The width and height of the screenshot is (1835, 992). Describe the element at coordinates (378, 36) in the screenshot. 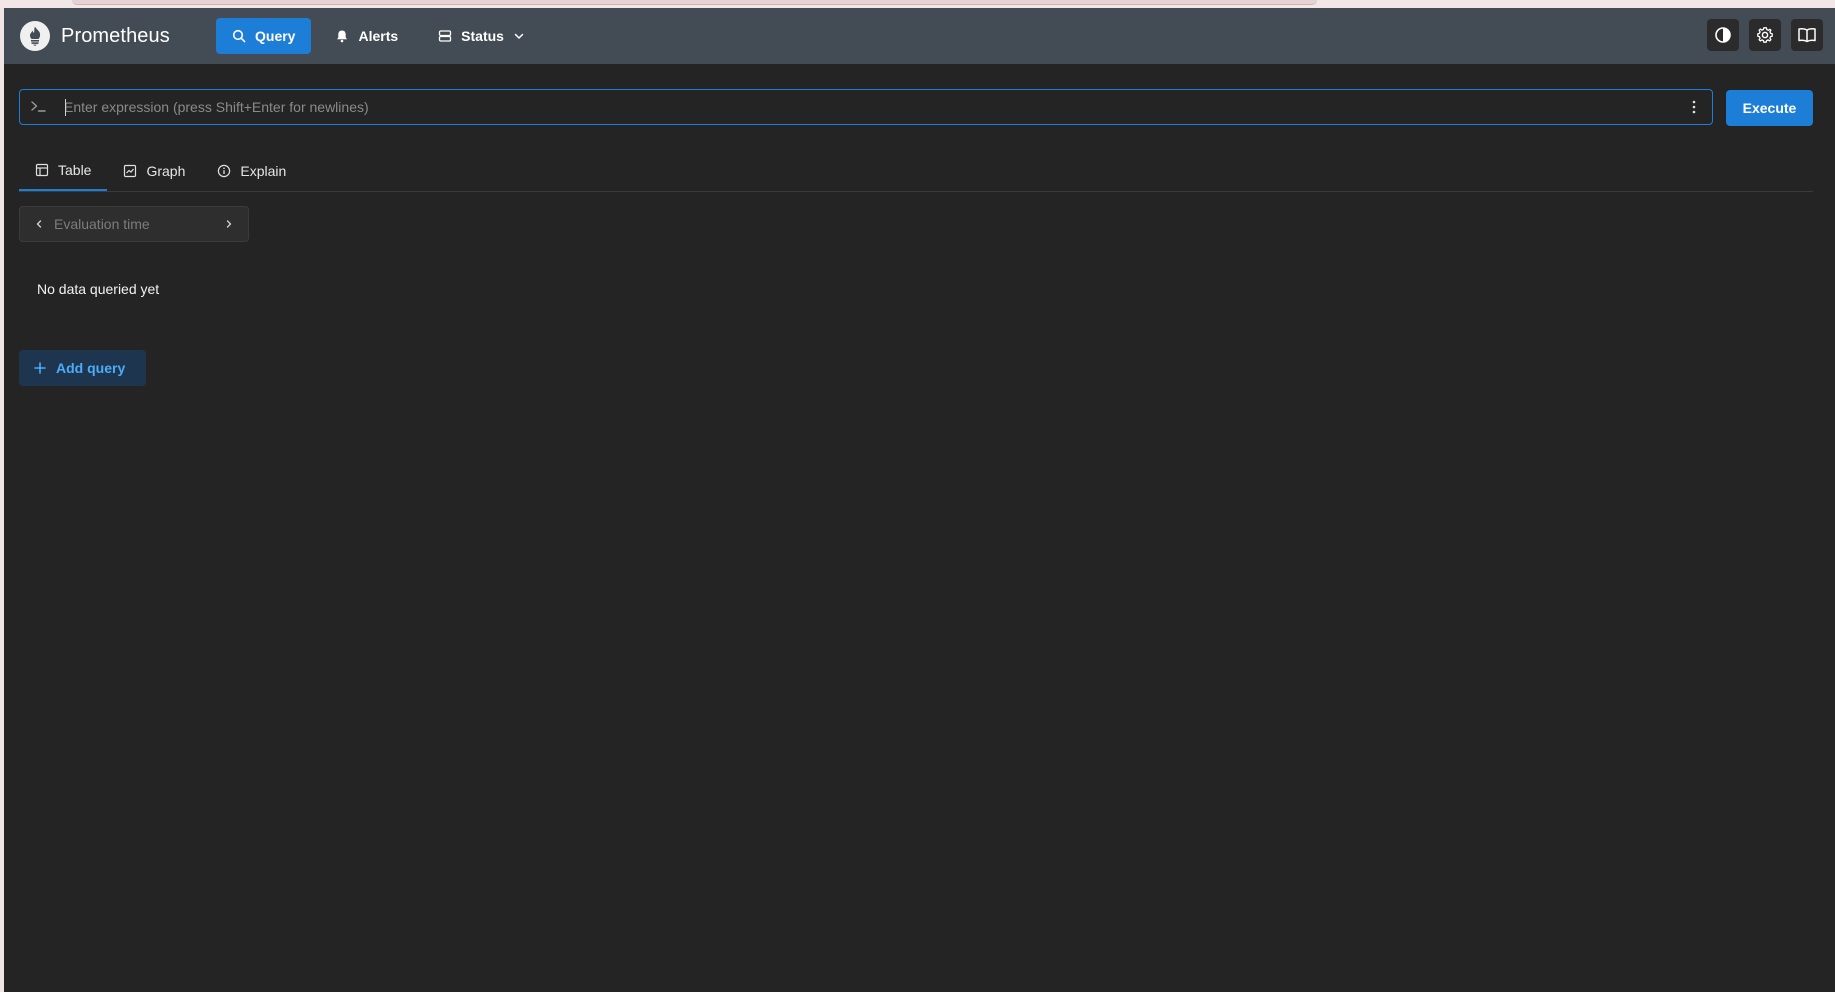

I see `nav-alerts-label: Alerts` at that location.